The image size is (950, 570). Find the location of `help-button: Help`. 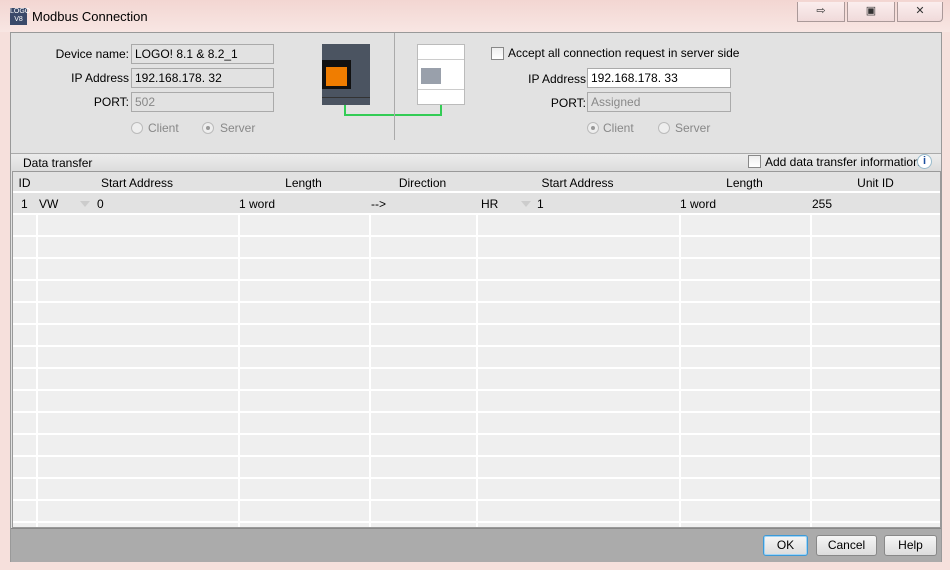

help-button: Help is located at coordinates (910, 545).